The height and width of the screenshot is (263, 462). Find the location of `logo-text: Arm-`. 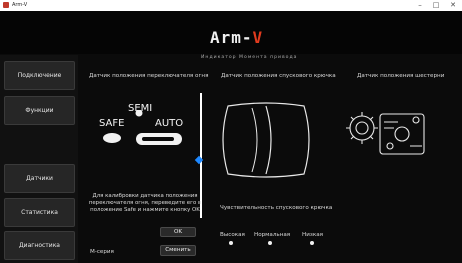

logo-text: Arm- is located at coordinates (231, 37).